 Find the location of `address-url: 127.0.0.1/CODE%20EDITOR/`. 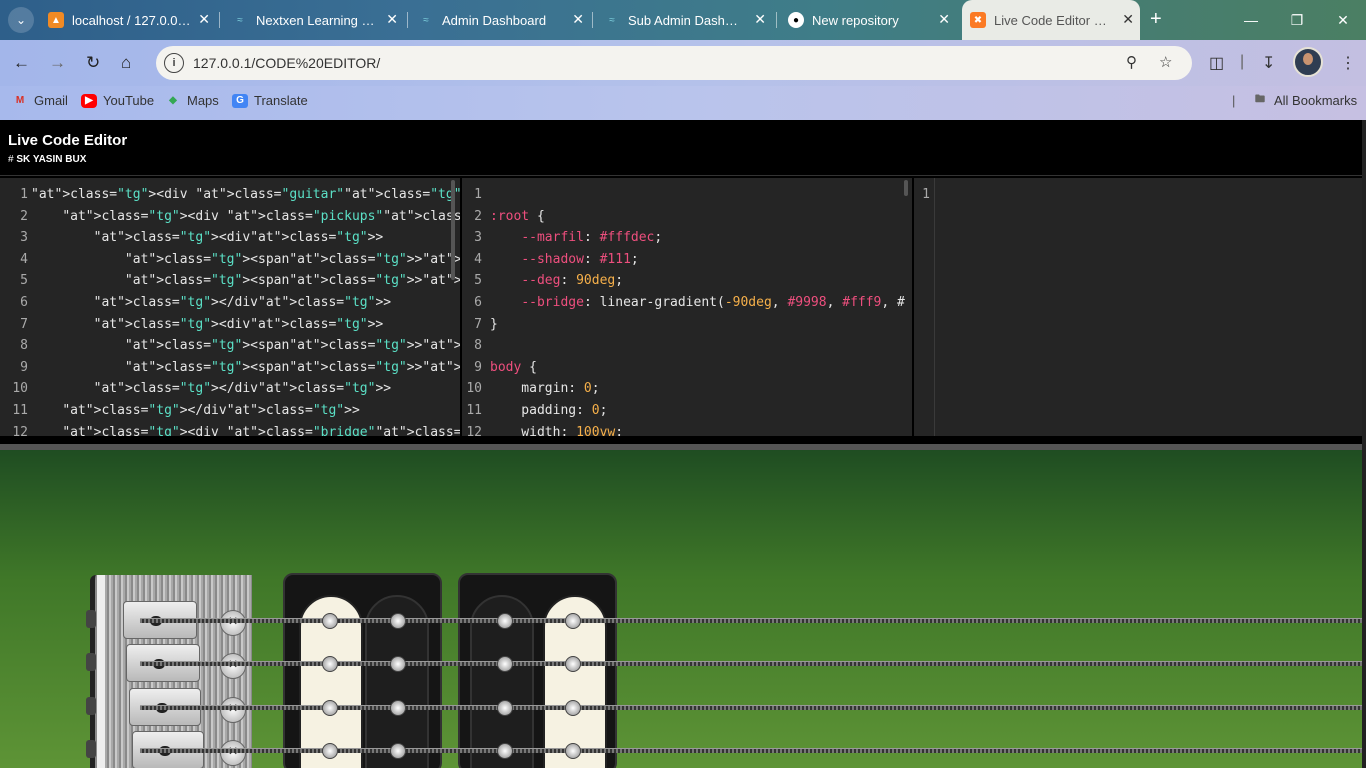

address-url: 127.0.0.1/CODE%20EDITOR/ is located at coordinates (286, 63).